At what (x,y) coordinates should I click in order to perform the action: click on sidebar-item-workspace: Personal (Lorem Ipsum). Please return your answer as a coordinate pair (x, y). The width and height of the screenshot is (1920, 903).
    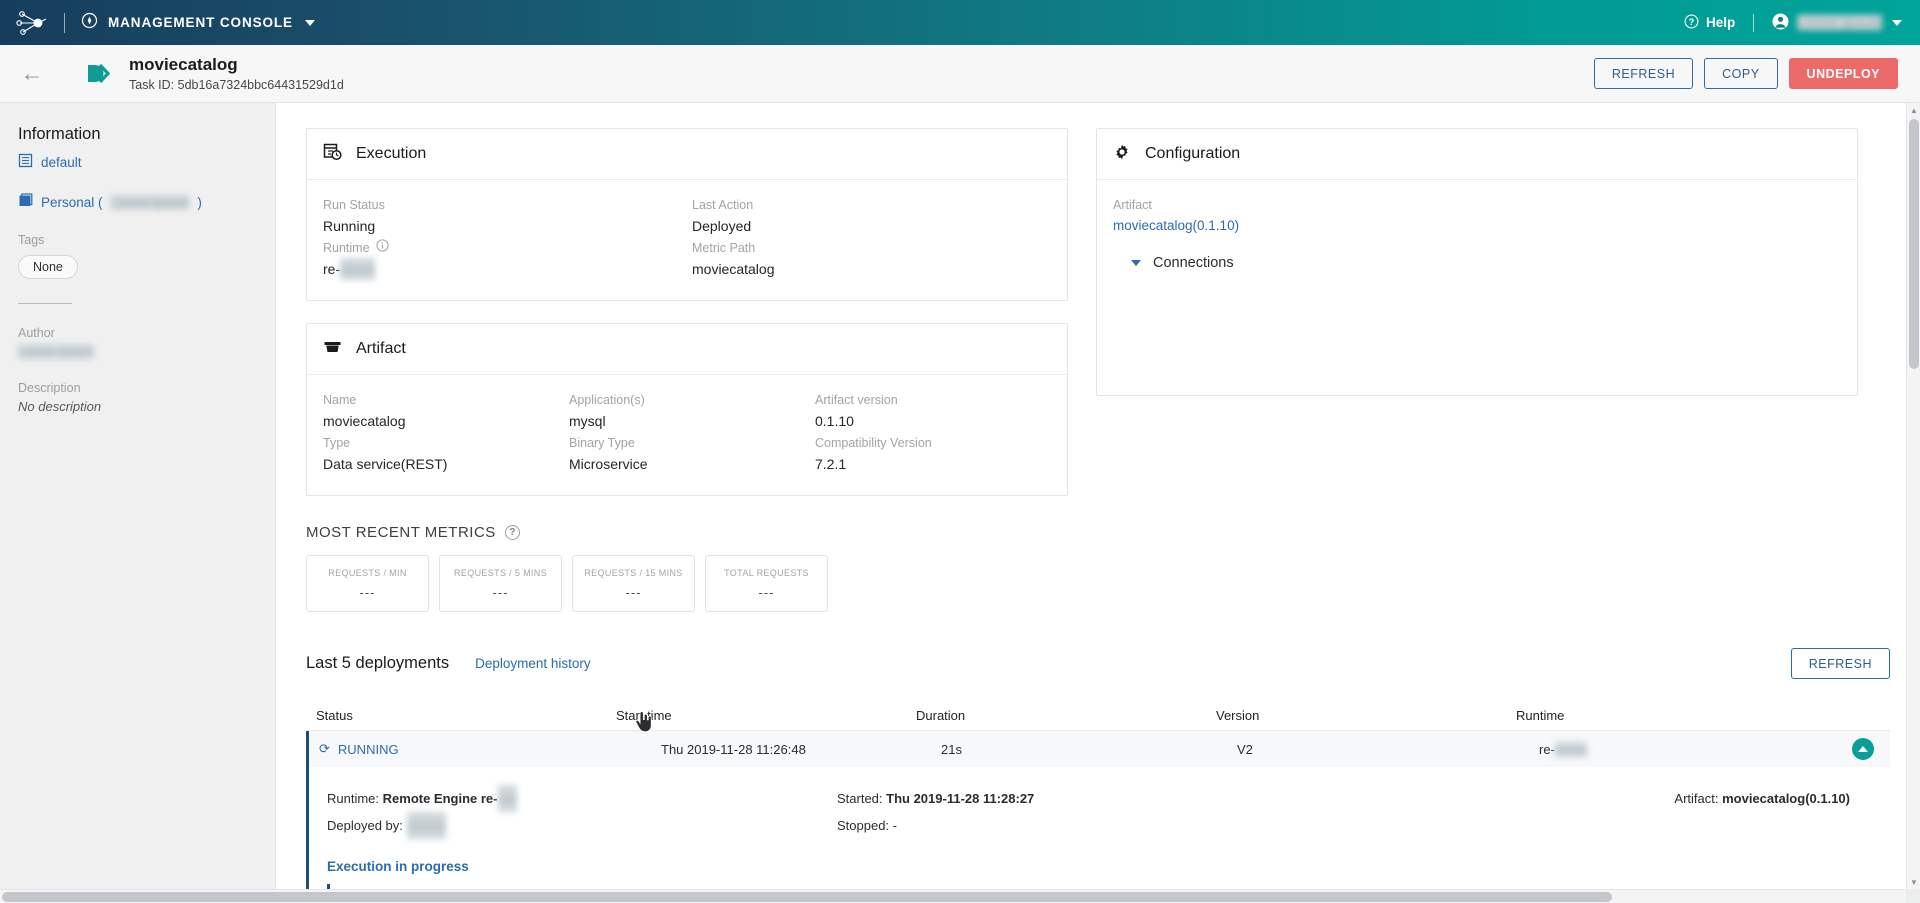
    Looking at the image, I should click on (146, 202).